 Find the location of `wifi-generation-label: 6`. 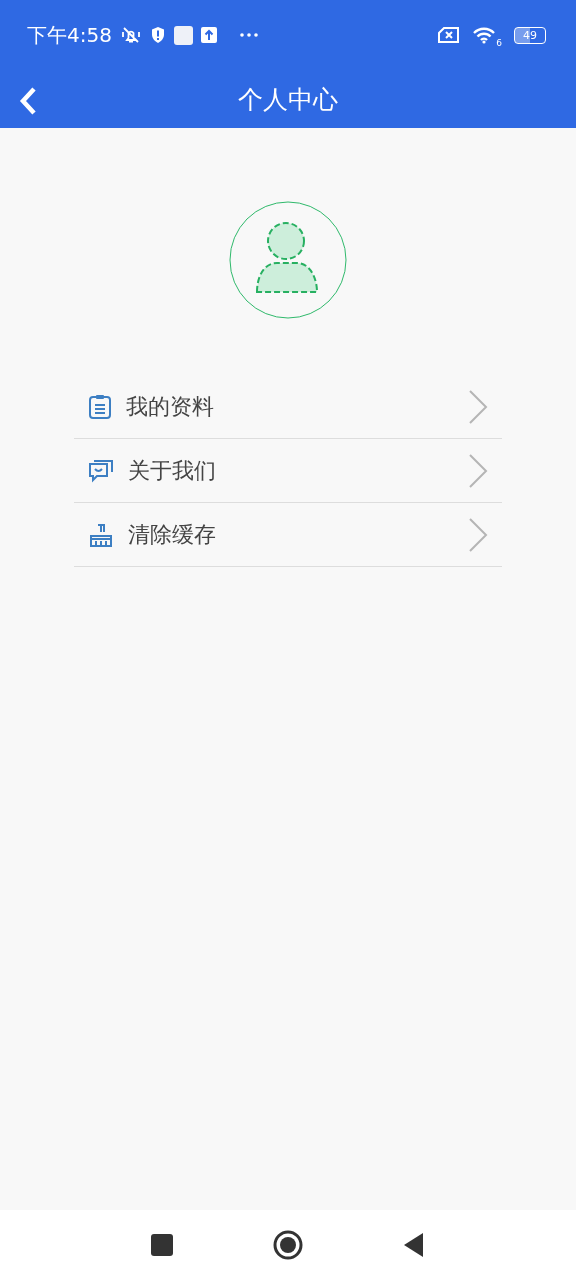

wifi-generation-label: 6 is located at coordinates (499, 43).